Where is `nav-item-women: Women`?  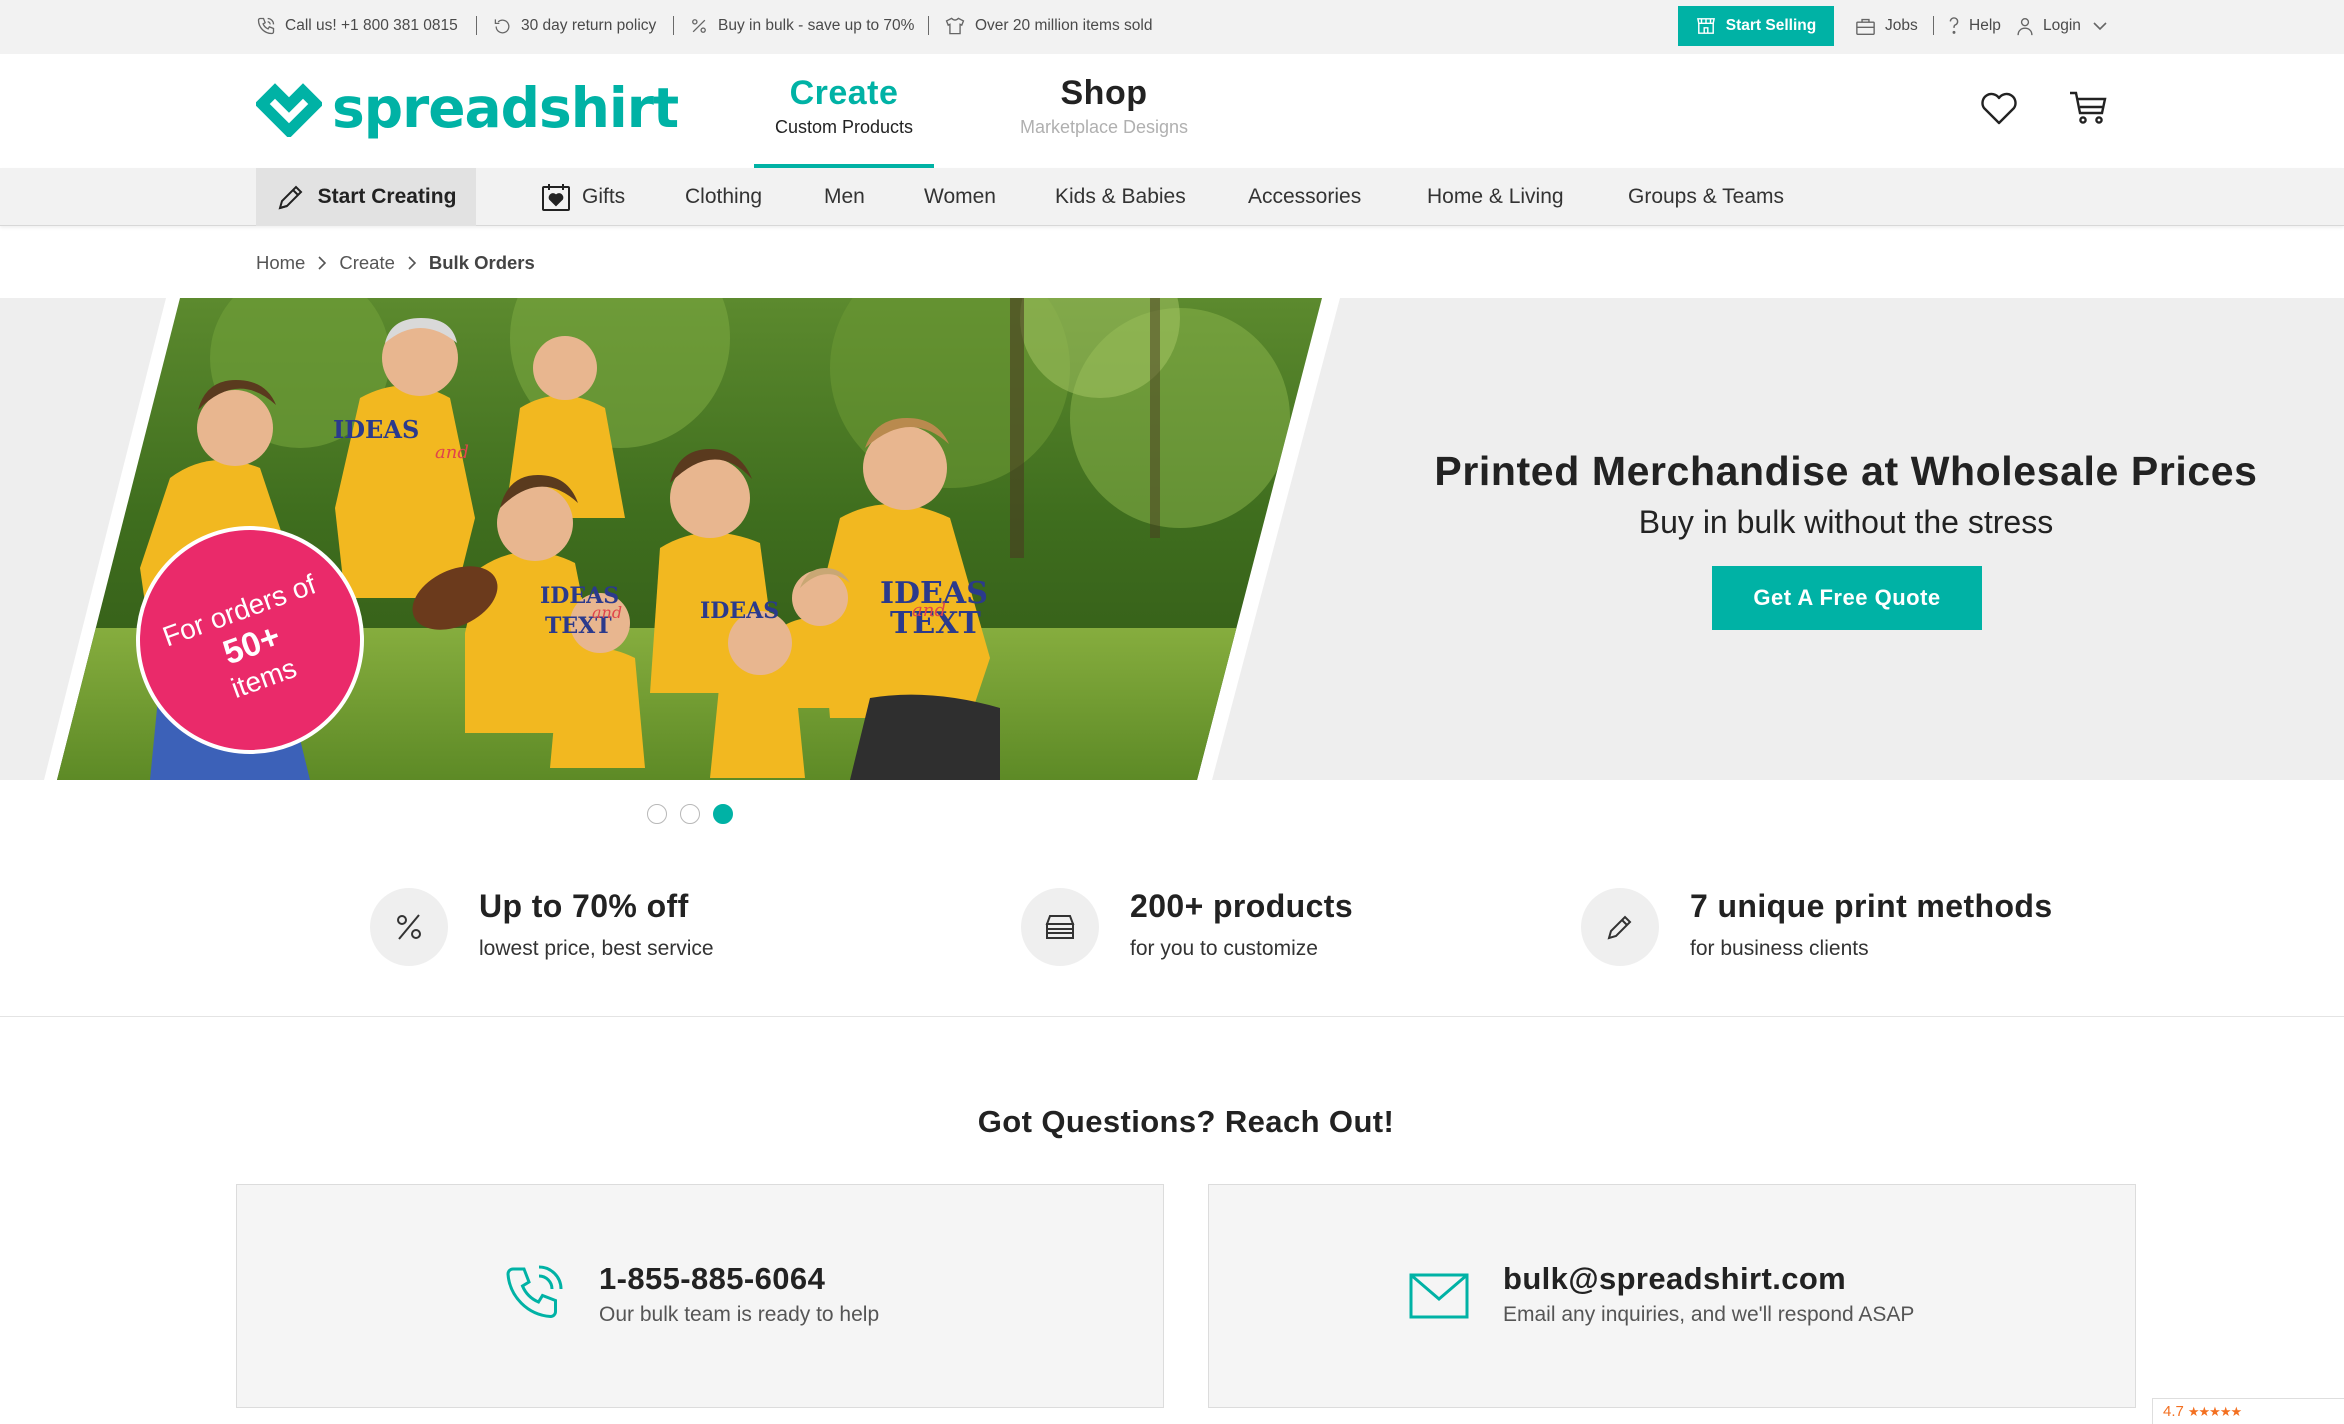 nav-item-women: Women is located at coordinates (960, 197).